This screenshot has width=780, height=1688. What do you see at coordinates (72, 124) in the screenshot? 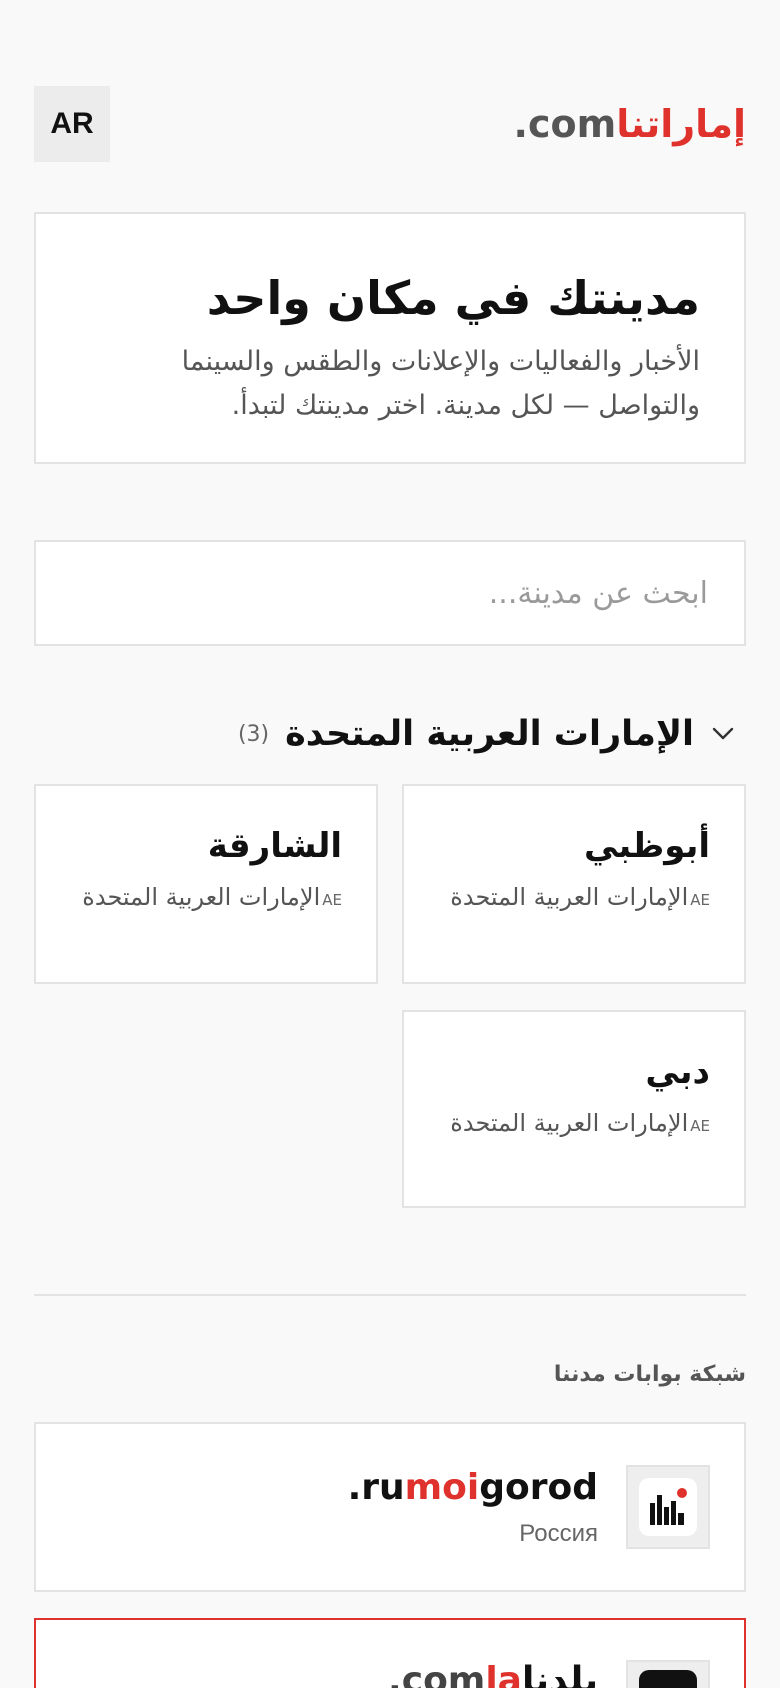
I see `language-button: AR` at bounding box center [72, 124].